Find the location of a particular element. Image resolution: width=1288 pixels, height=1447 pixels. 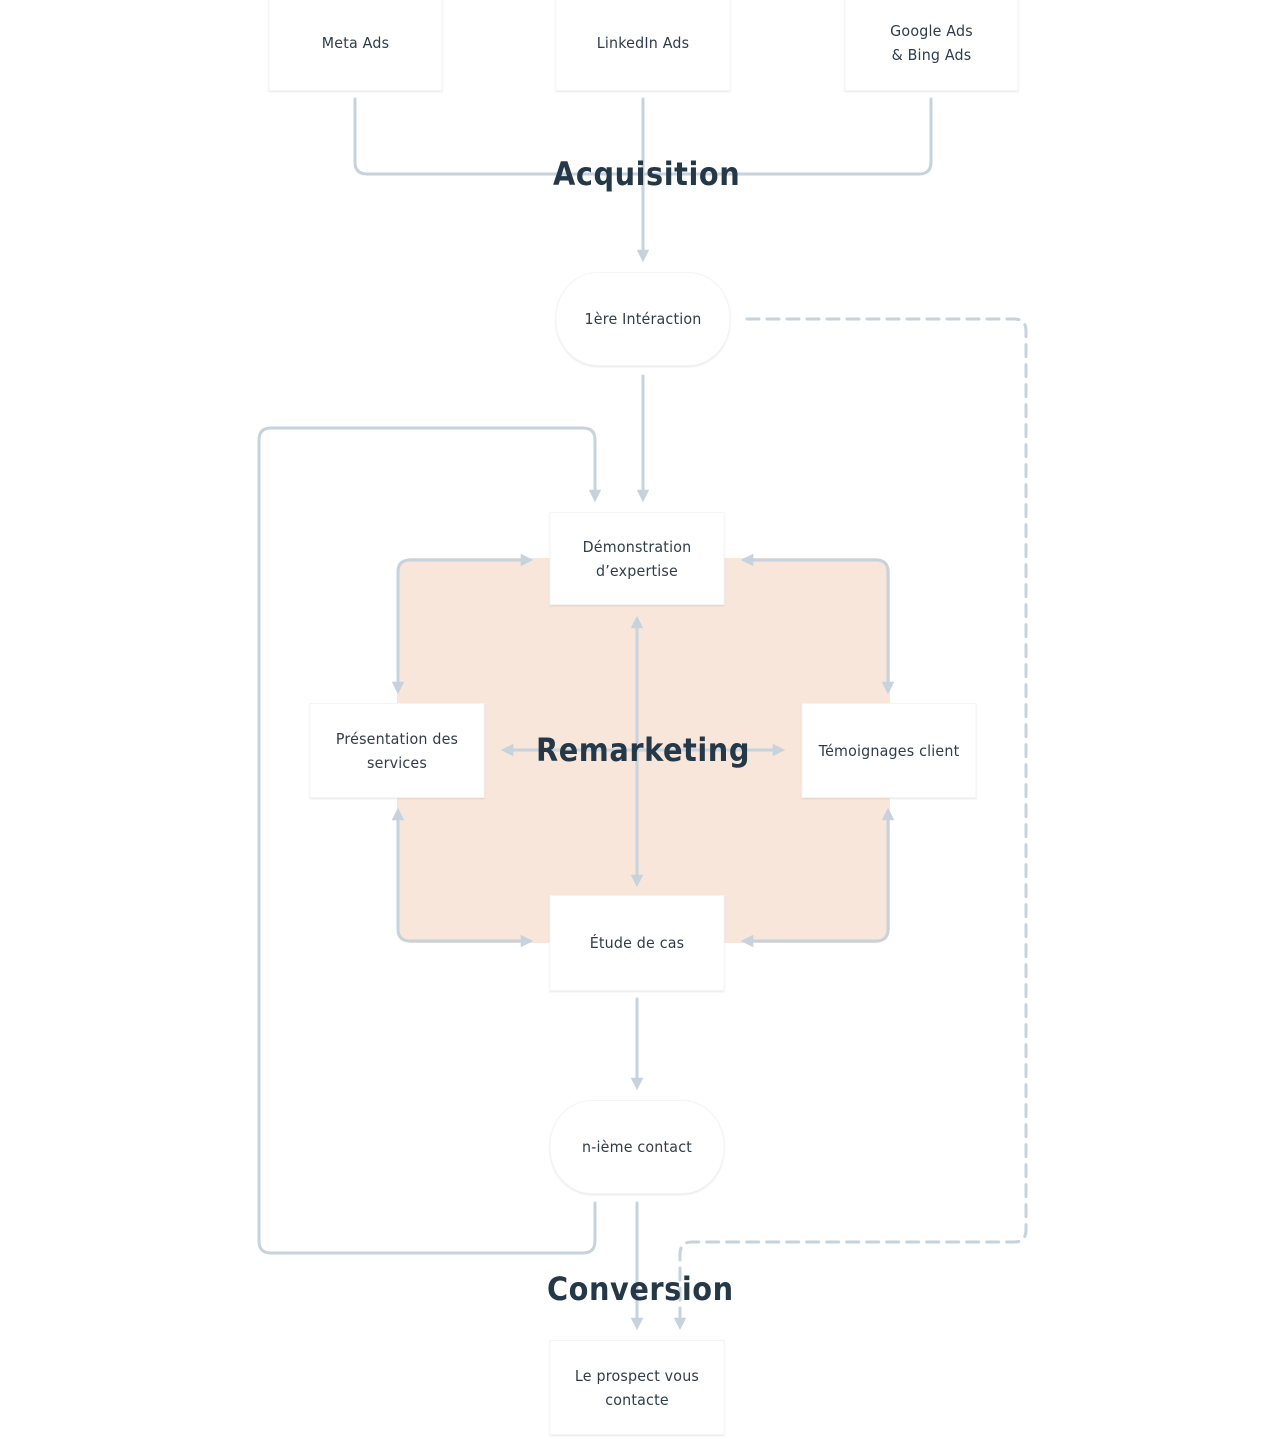

node-demonstration-expertise: Démonstration d’expertise is located at coordinates (637, 558).